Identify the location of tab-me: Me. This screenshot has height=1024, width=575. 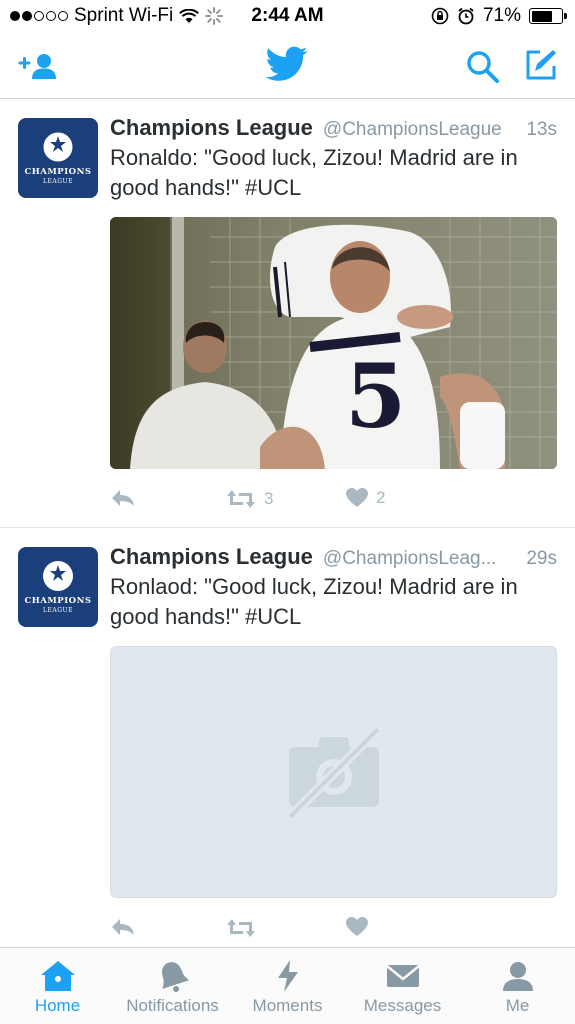
(517, 986).